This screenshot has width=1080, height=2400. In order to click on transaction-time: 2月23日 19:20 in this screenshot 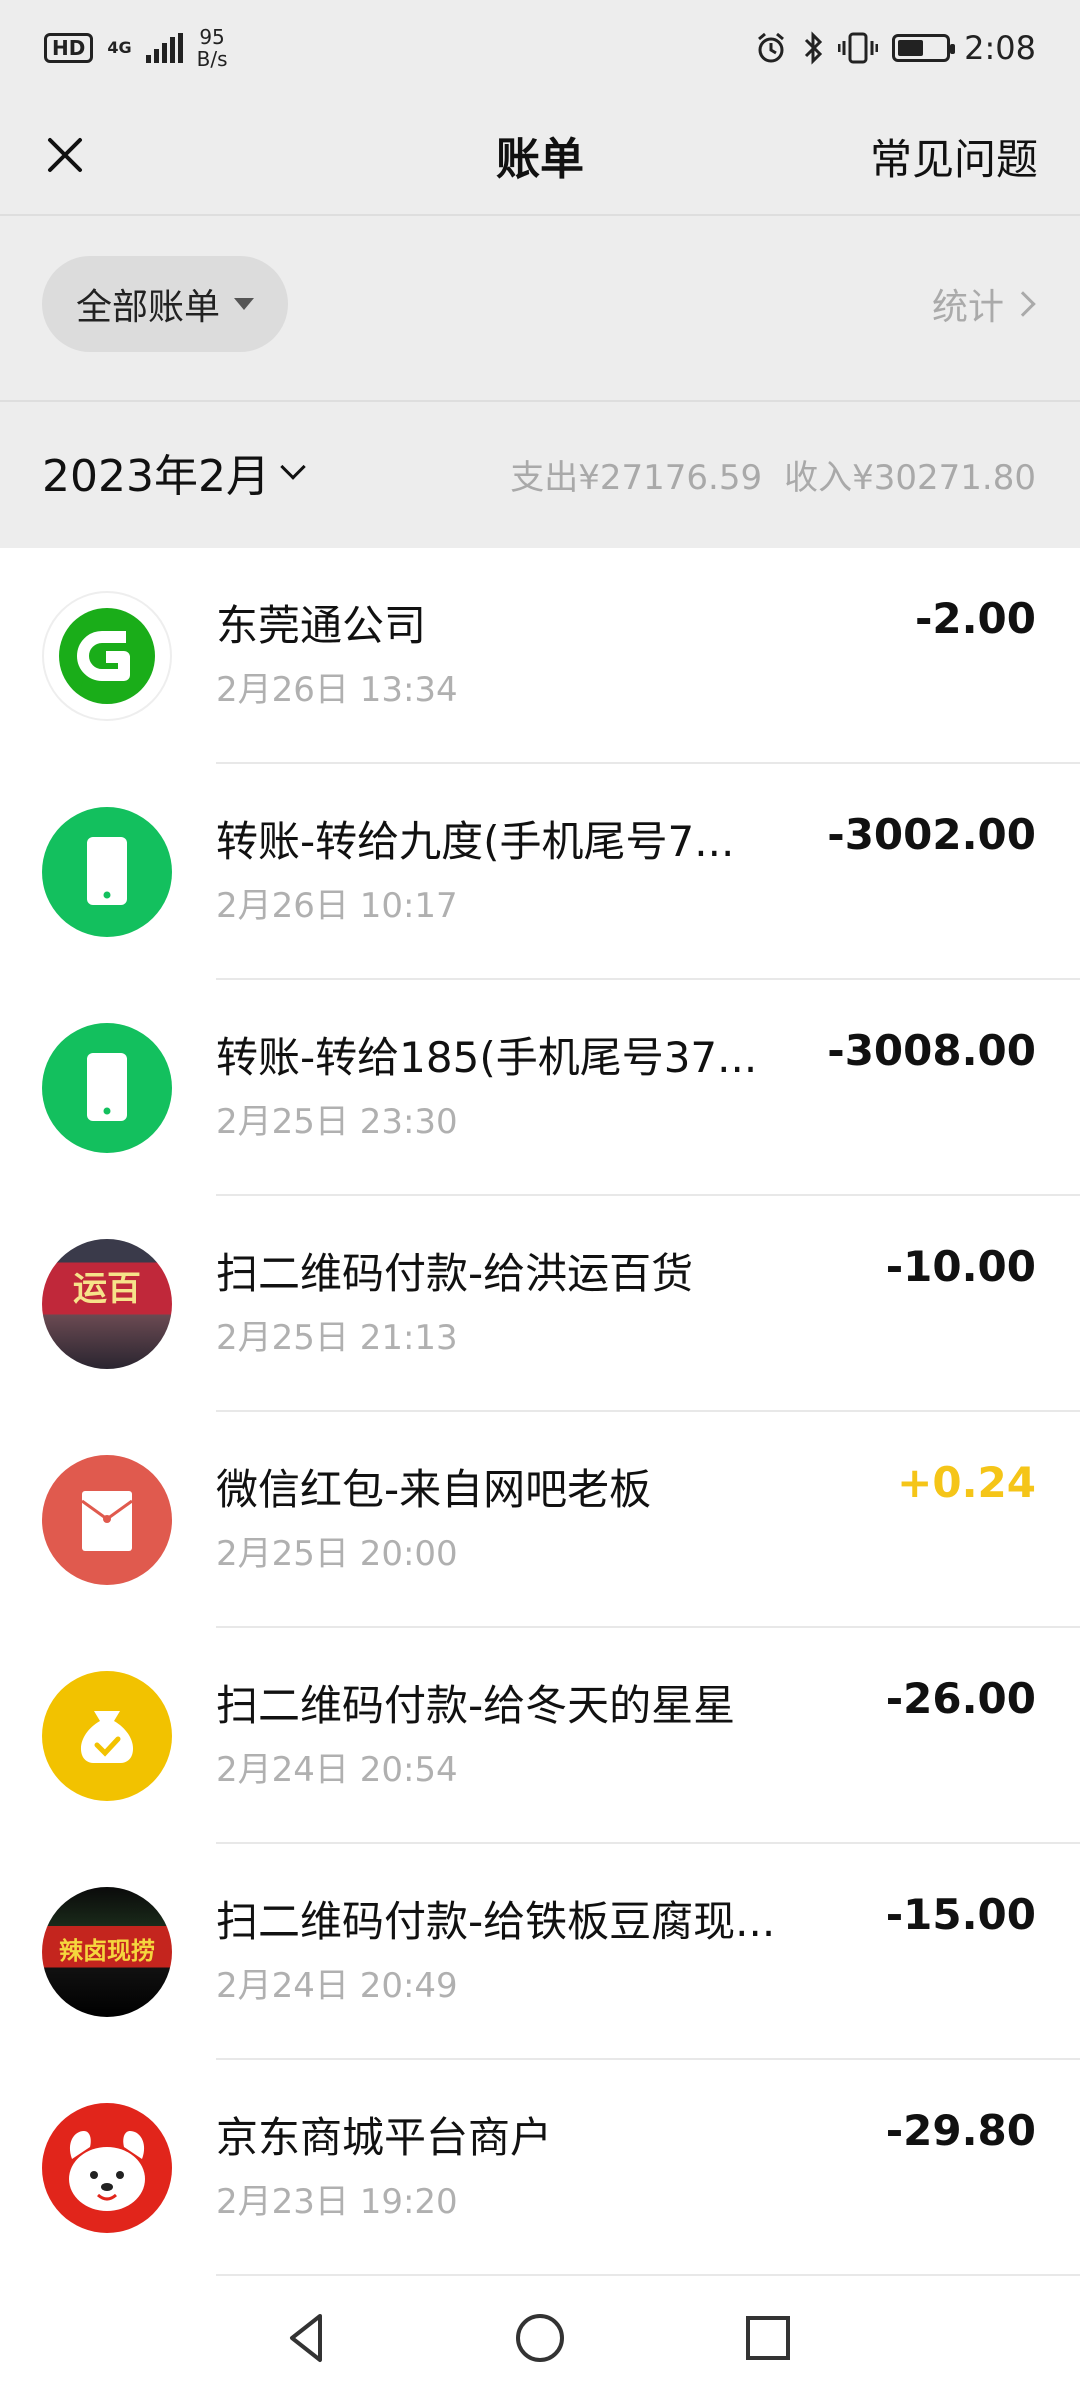, I will do `click(337, 2202)`.